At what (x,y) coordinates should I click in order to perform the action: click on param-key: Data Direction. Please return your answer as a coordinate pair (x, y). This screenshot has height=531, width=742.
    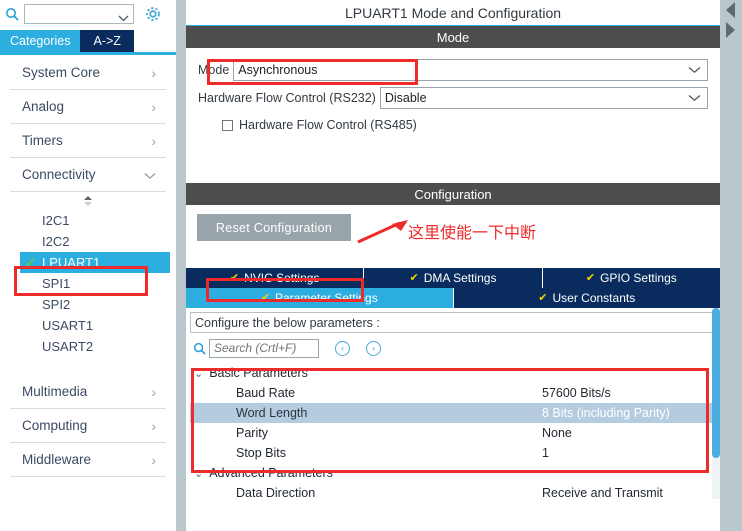
    Looking at the image, I should click on (276, 493).